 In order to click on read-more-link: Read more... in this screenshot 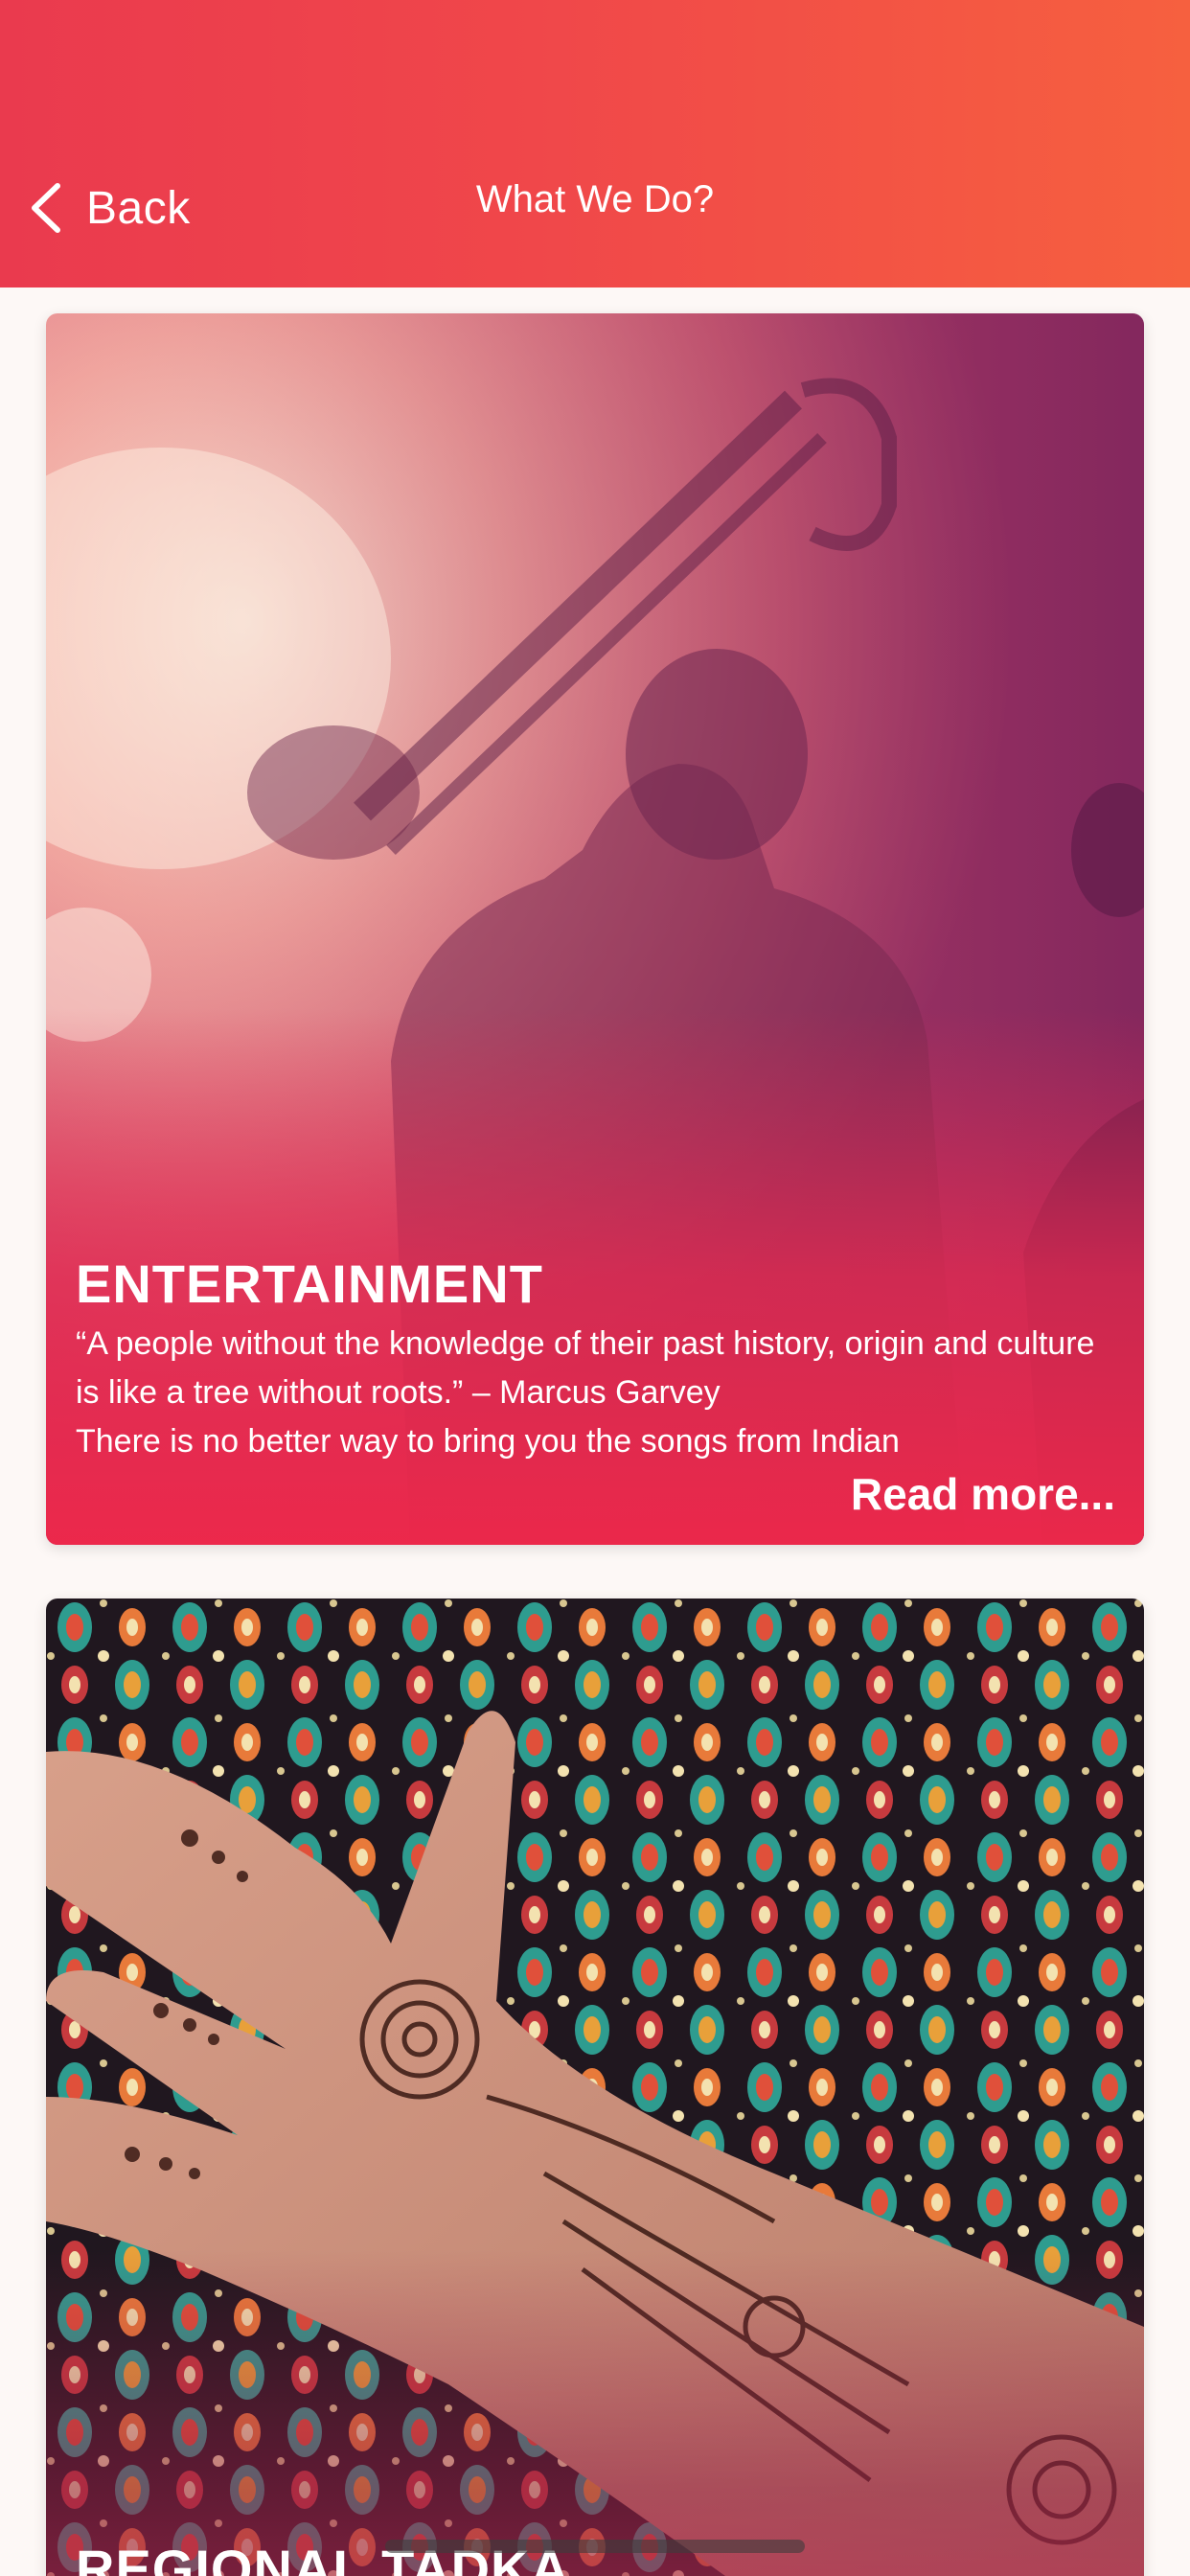, I will do `click(983, 1494)`.